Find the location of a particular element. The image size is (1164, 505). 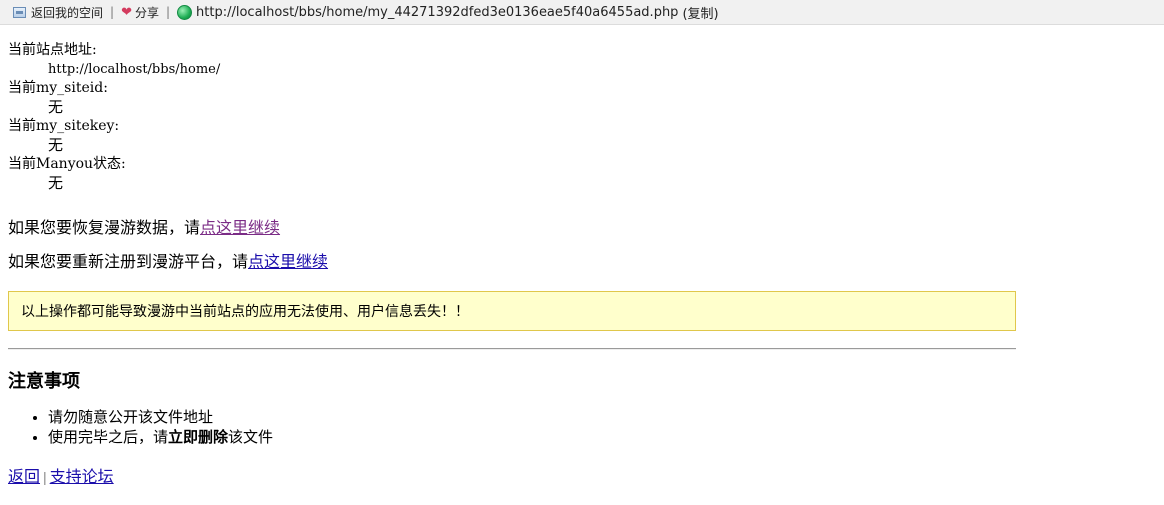

share-label: 分享 is located at coordinates (146, 12).